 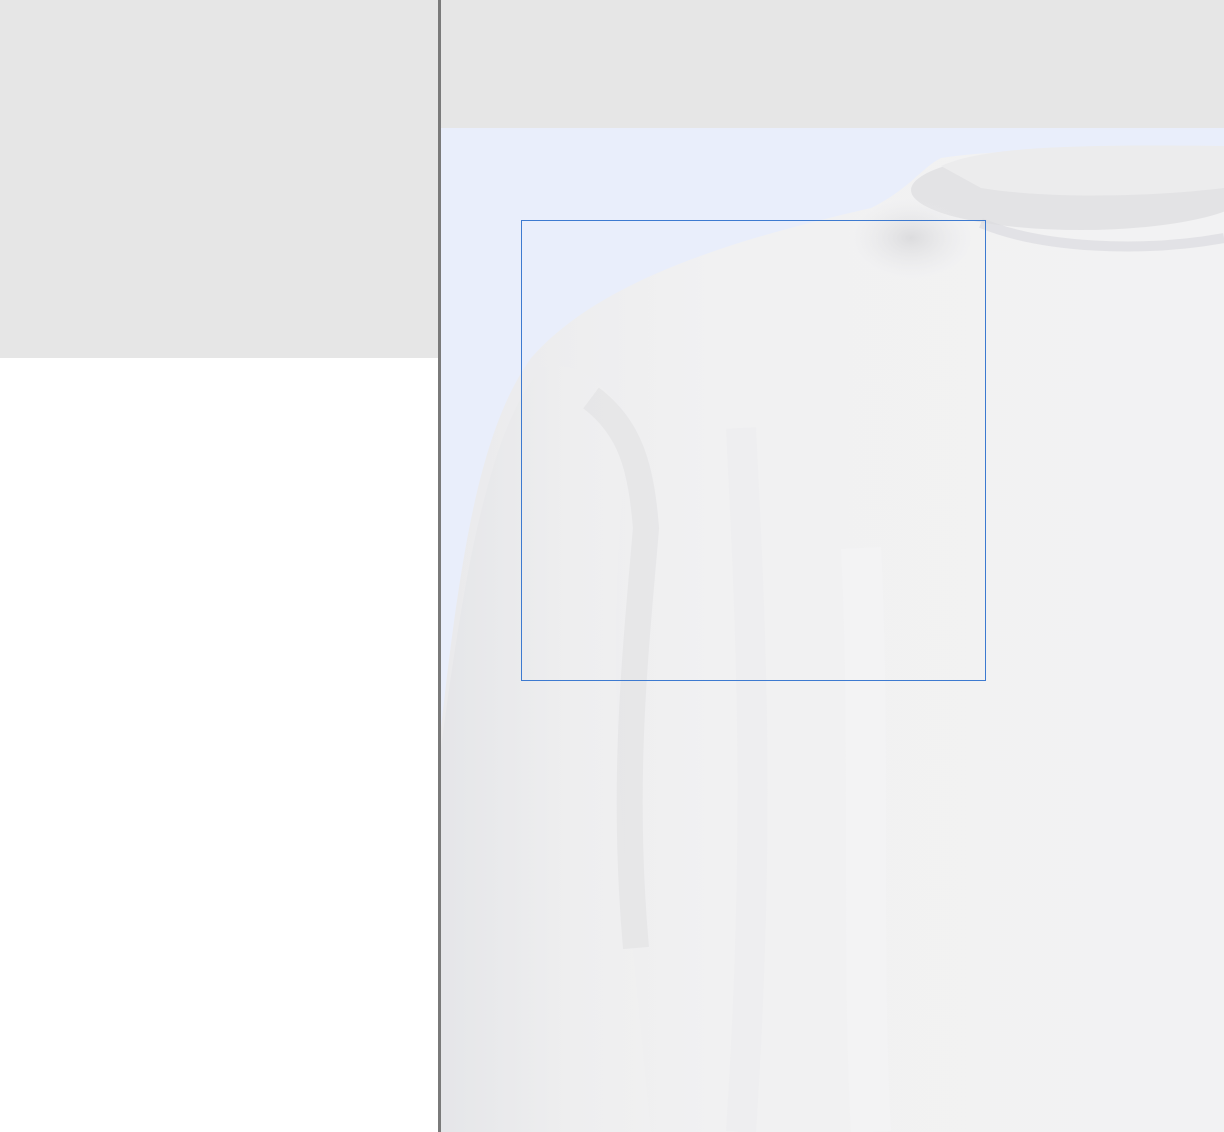 I want to click on right-top-panel, so click(x=832, y=64).